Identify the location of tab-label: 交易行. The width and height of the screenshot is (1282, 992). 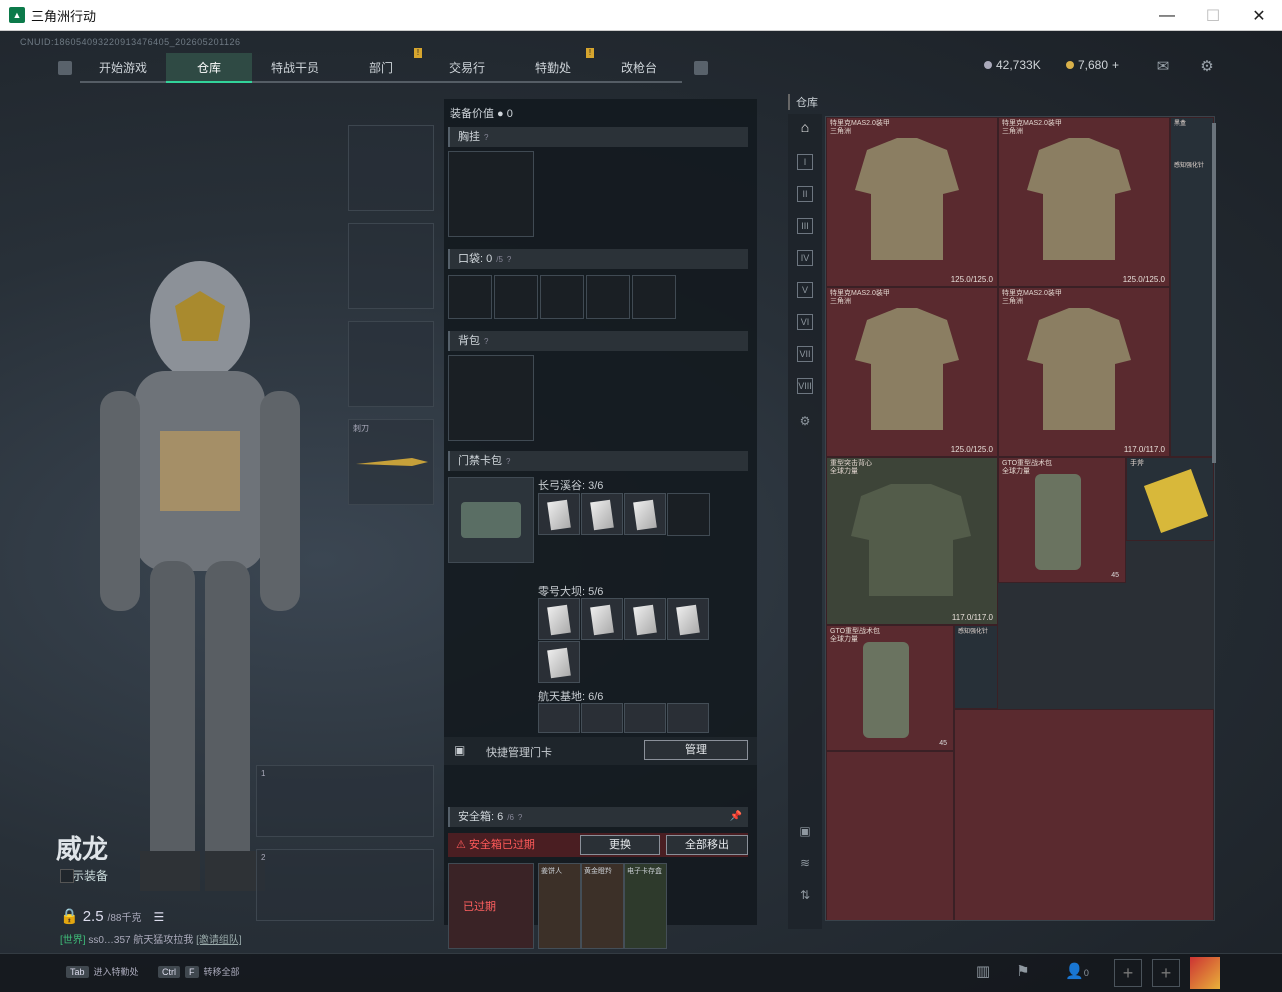
(466, 67).